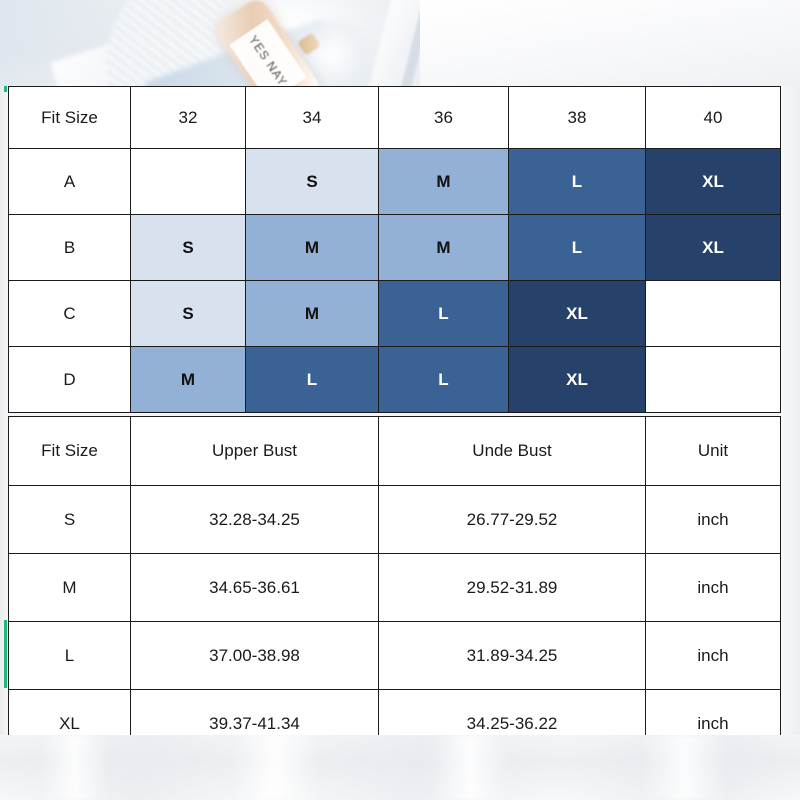  What do you see at coordinates (5, 89) in the screenshot?
I see `green-edge-accent-top` at bounding box center [5, 89].